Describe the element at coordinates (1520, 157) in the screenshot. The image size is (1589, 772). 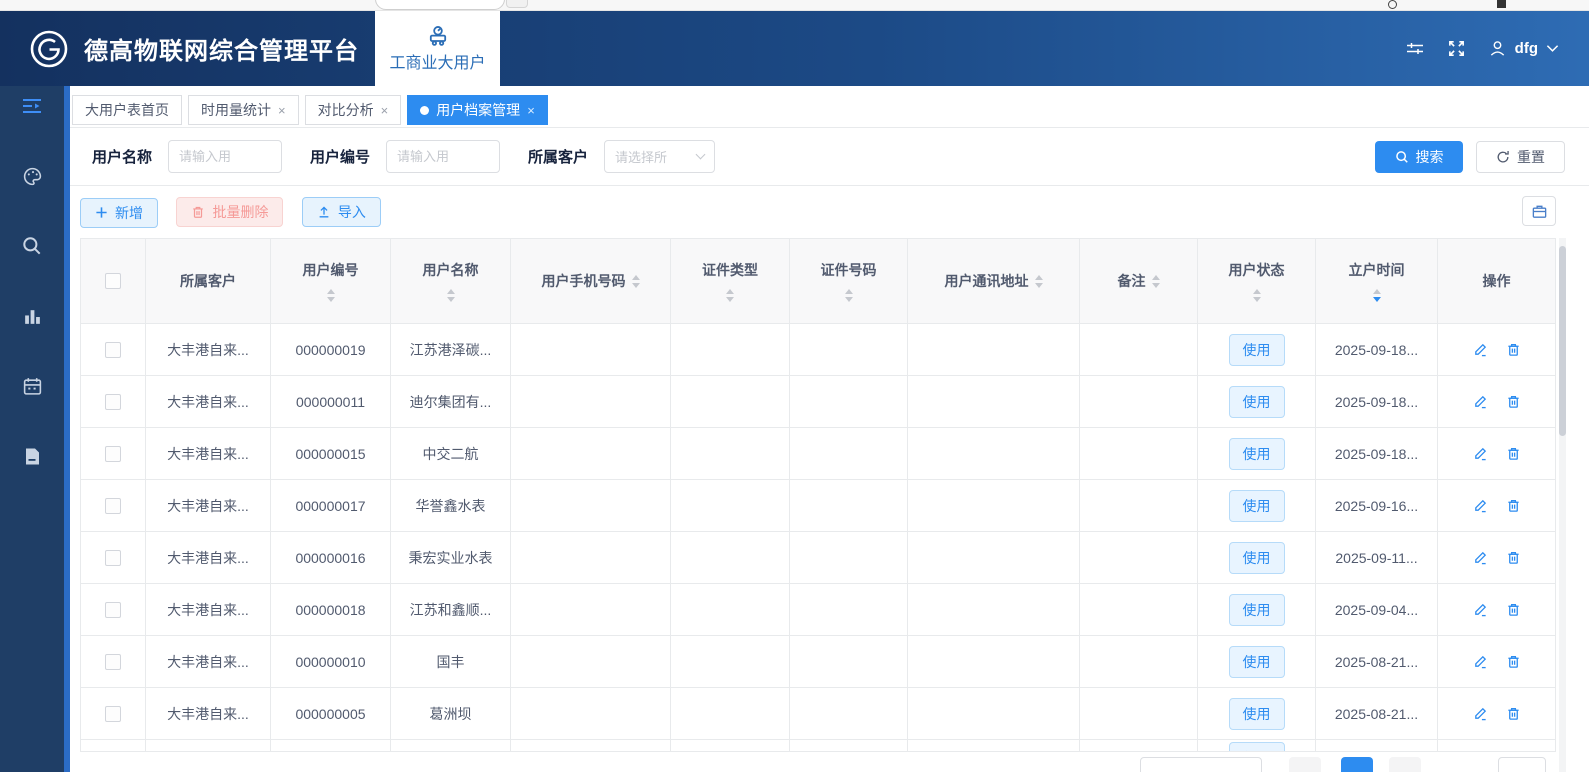
I see `reset-button: 重置` at that location.